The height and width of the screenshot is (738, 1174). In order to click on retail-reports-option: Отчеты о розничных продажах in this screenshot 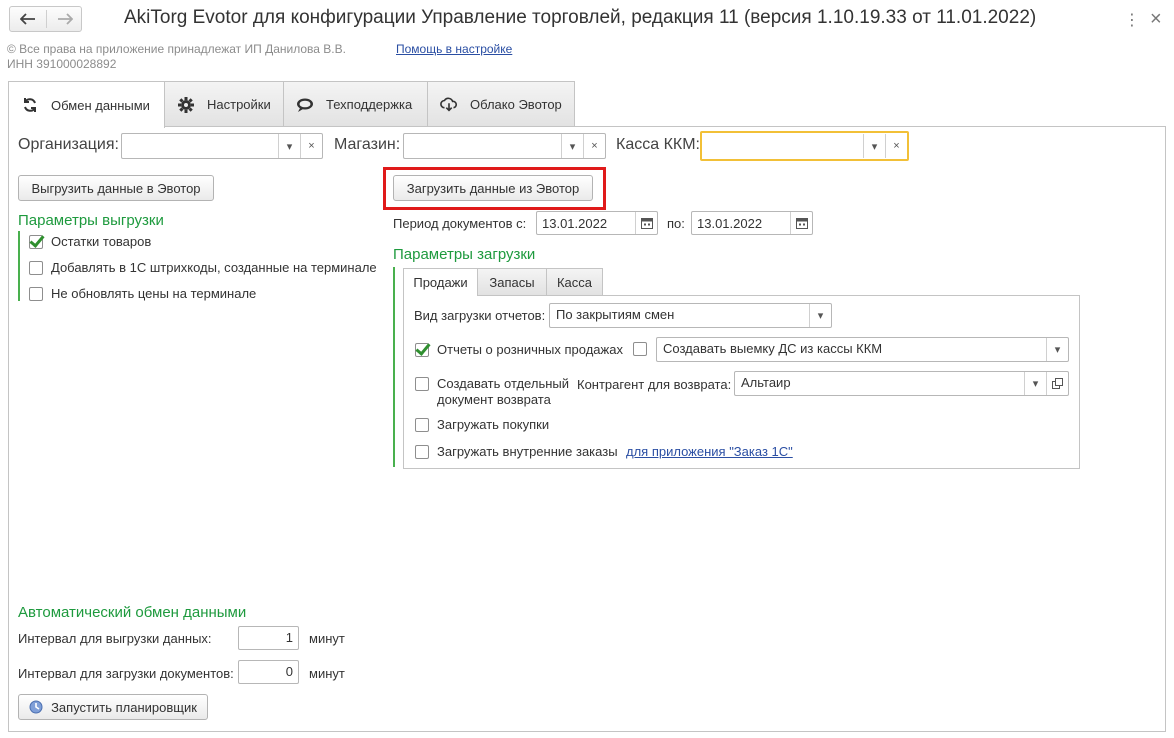, I will do `click(519, 349)`.